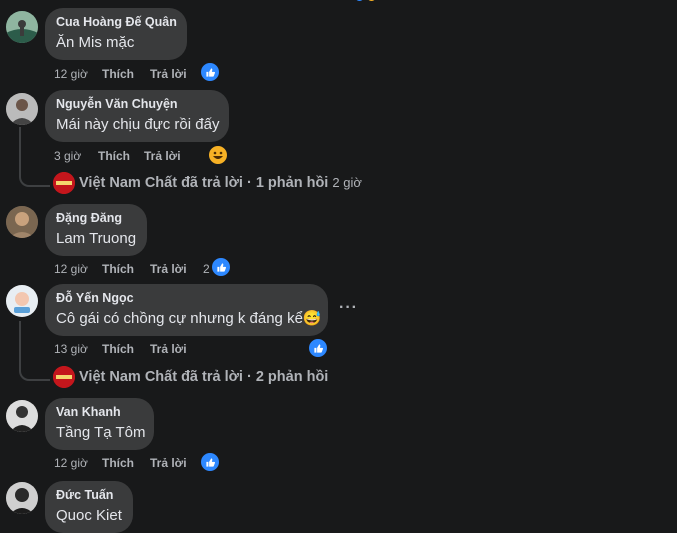 This screenshot has height=533, width=677. I want to click on comment-author: Đặng Đăng, so click(95, 218).